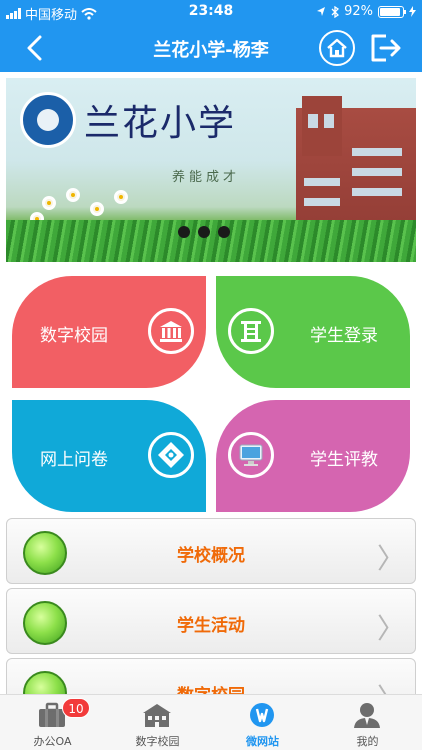 This screenshot has width=422, height=751. I want to click on notification-badge: 10, so click(76, 708).